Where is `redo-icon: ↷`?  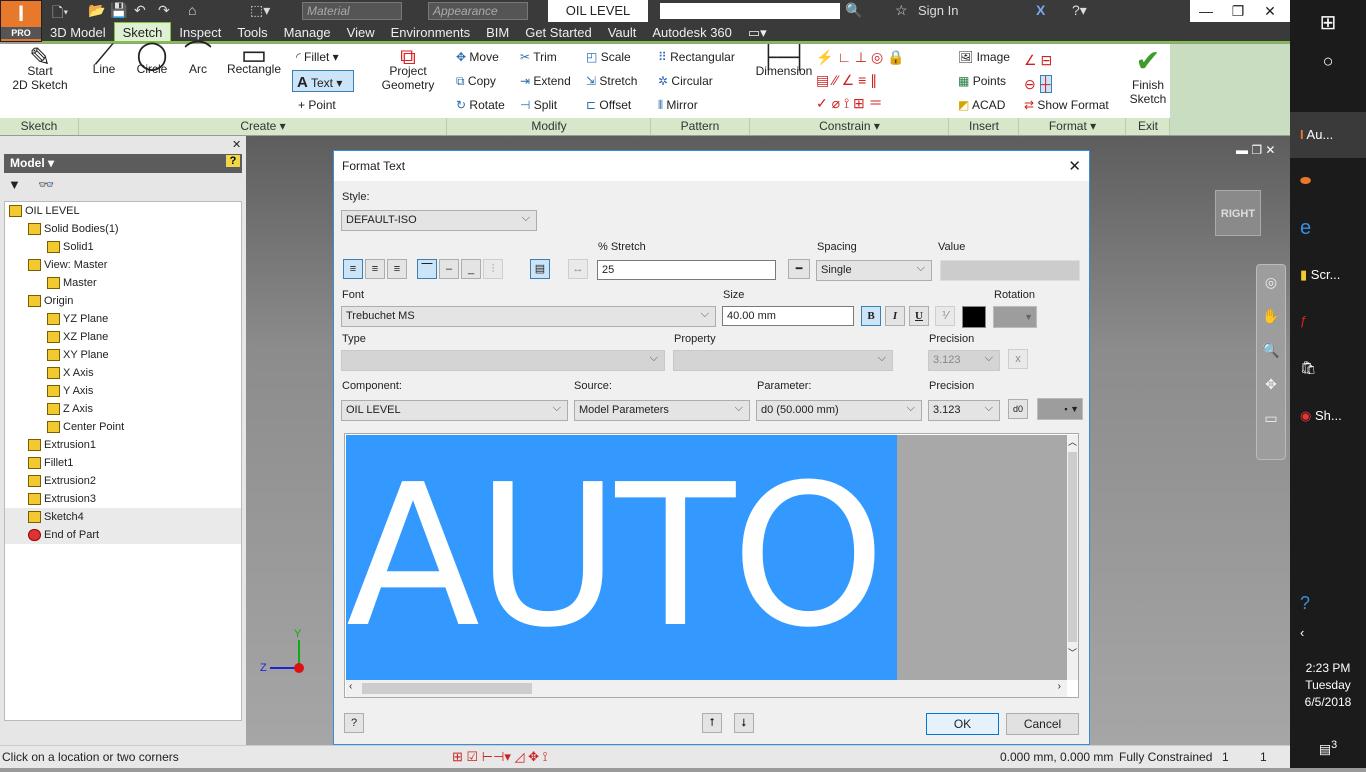
redo-icon: ↷ is located at coordinates (164, 10).